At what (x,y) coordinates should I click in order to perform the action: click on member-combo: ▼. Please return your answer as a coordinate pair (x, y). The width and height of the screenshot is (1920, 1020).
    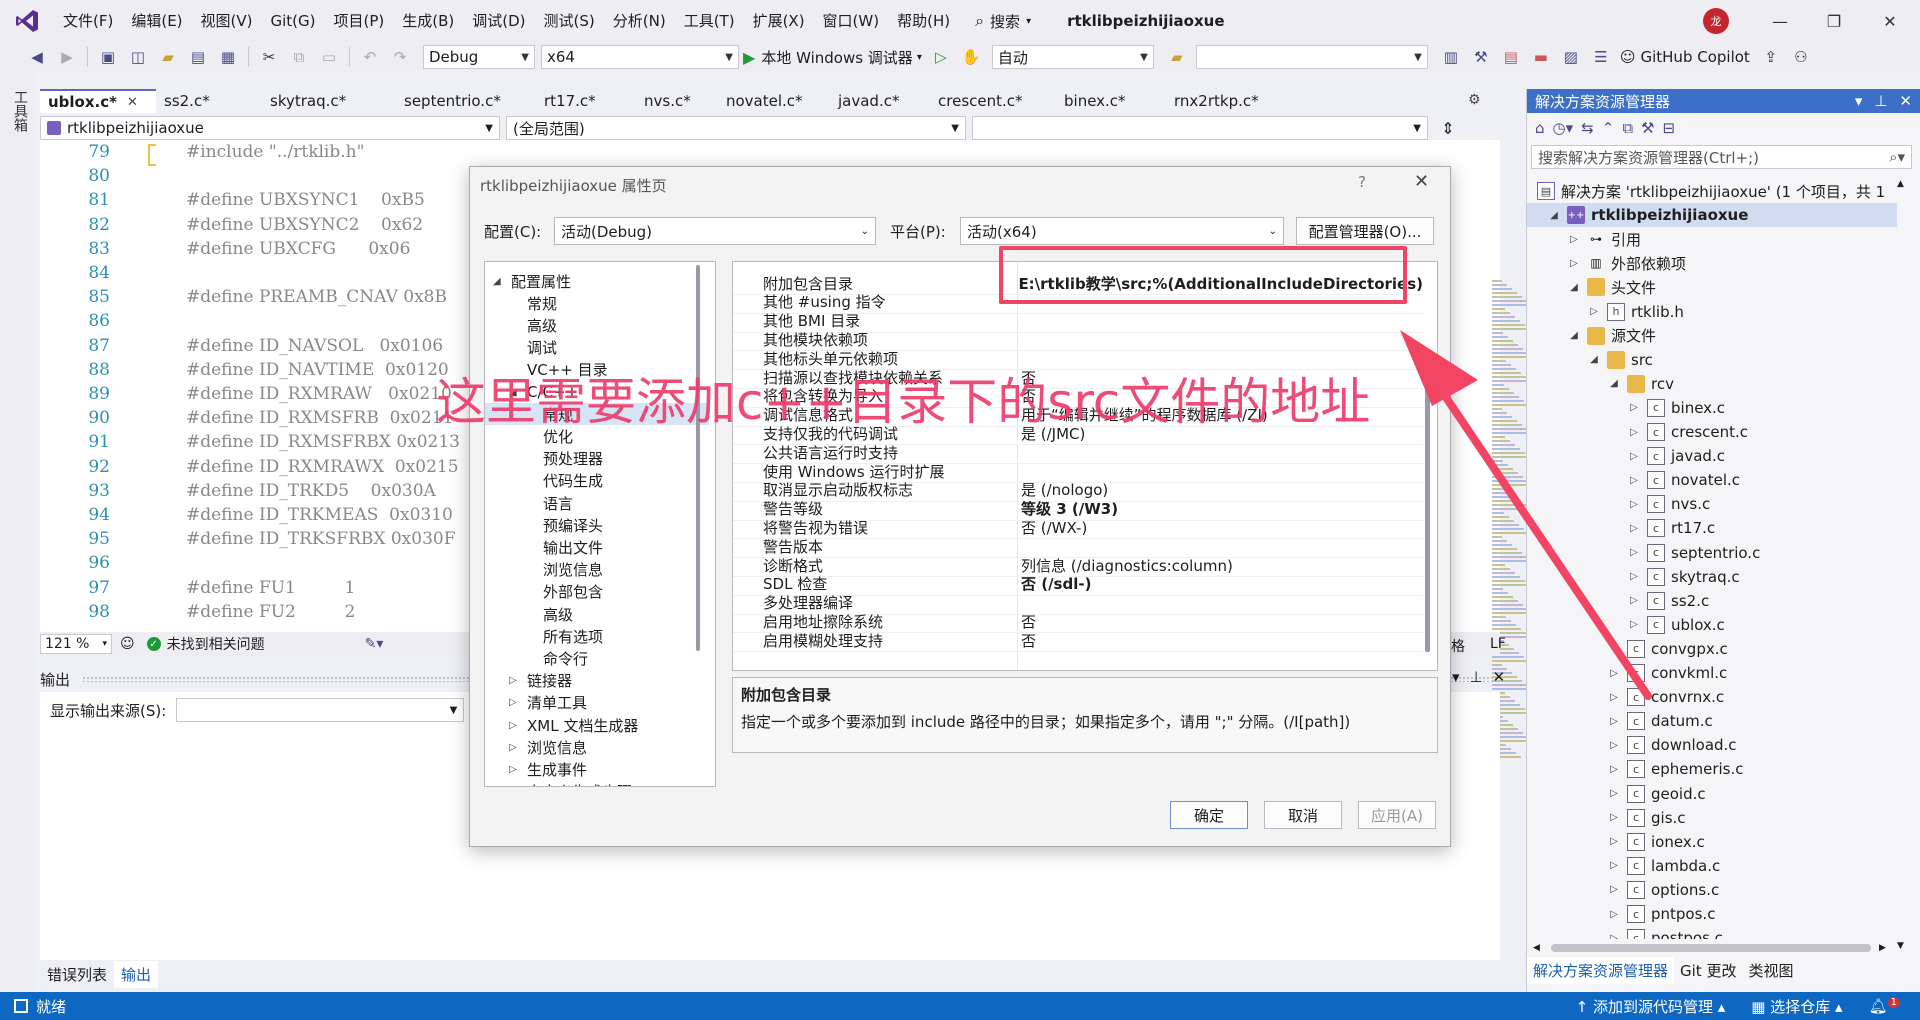
    Looking at the image, I should click on (1200, 128).